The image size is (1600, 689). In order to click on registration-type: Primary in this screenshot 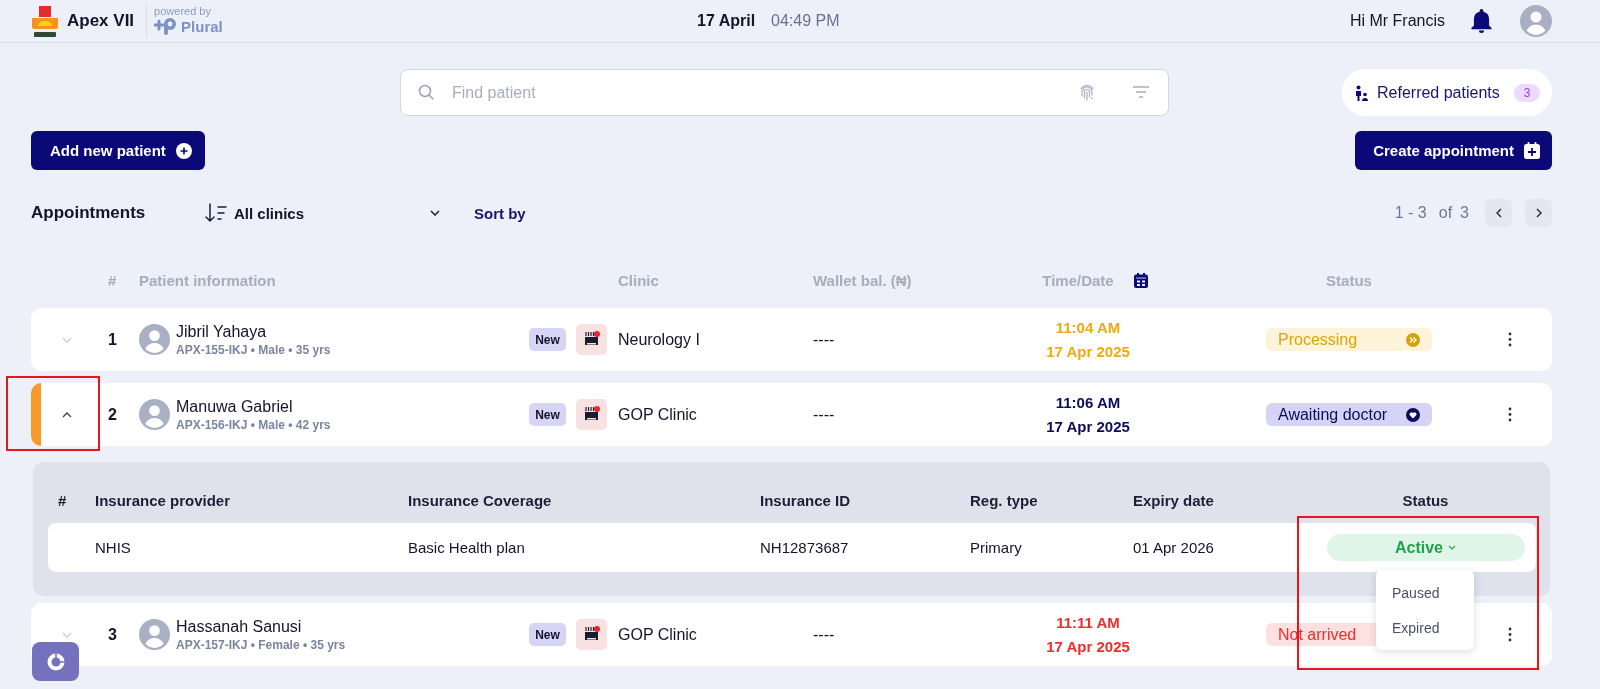, I will do `click(996, 547)`.